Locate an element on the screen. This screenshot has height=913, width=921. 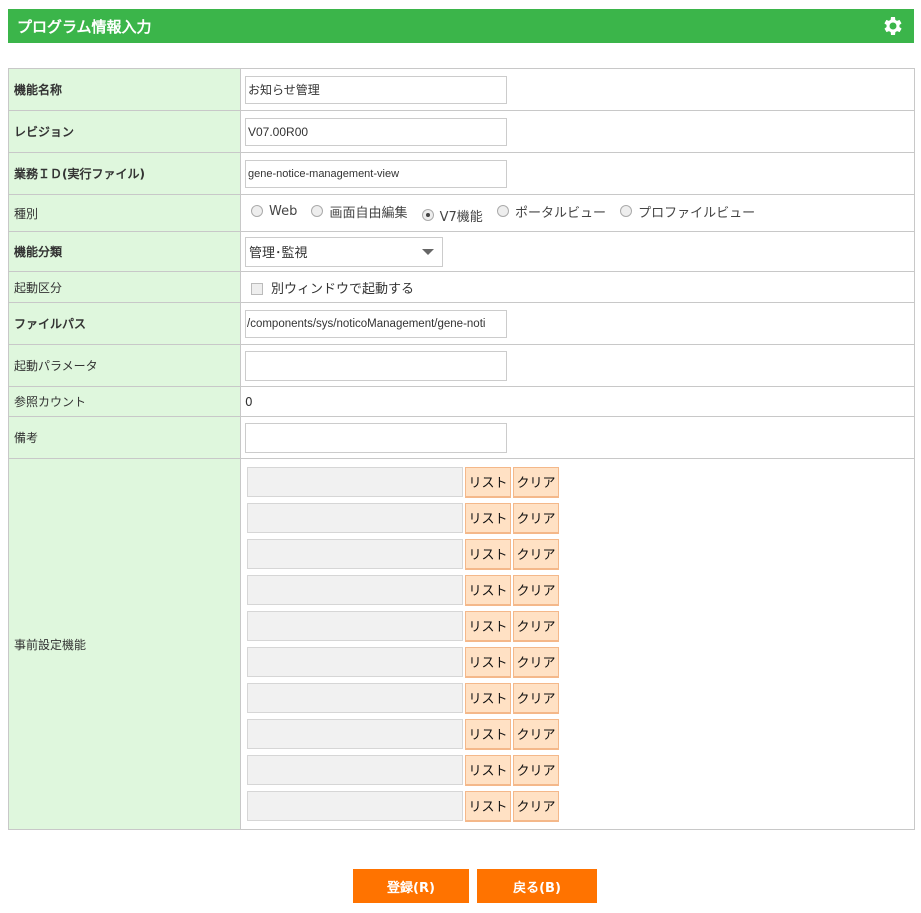
notes-input is located at coordinates (376, 437).